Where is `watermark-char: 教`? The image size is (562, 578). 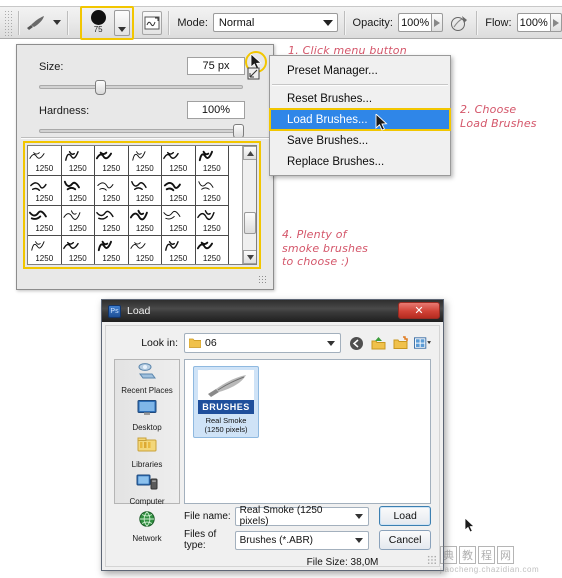
watermark-char: 教 is located at coordinates (467, 555).